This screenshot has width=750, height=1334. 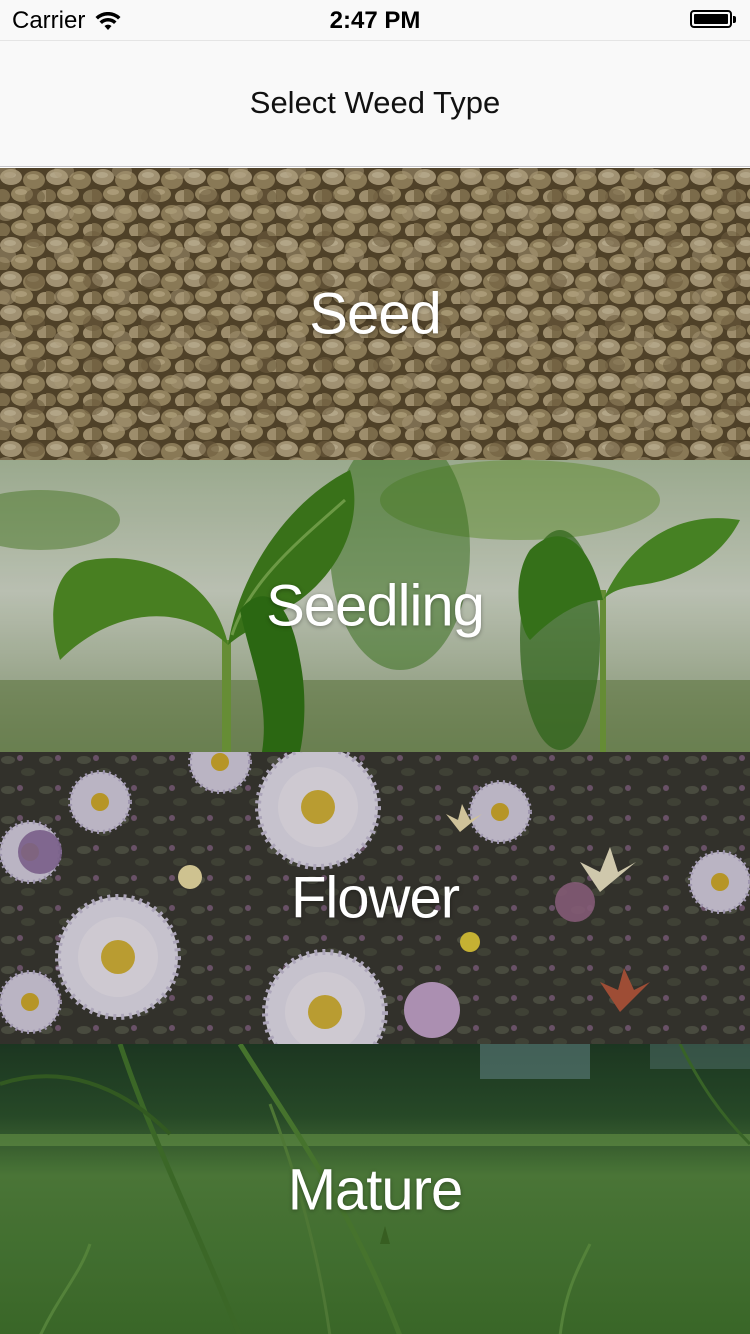 I want to click on navigation-bar: Select Weed Type, so click(x=375, y=103).